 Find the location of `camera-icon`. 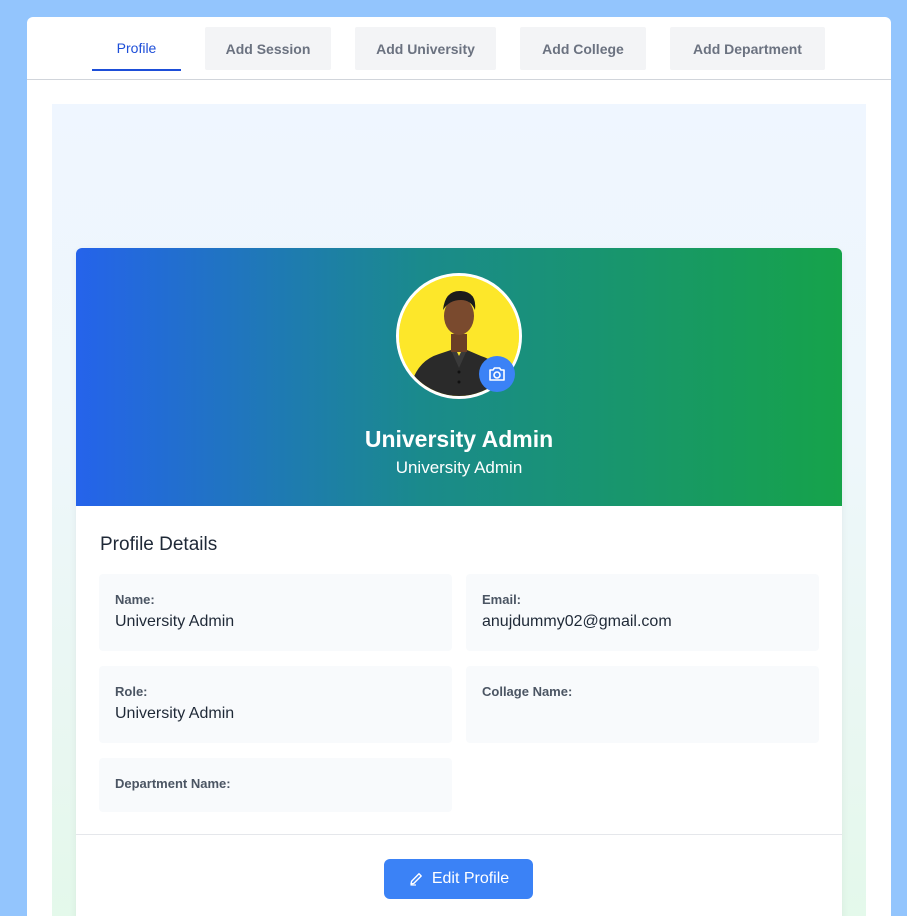

camera-icon is located at coordinates (497, 374).